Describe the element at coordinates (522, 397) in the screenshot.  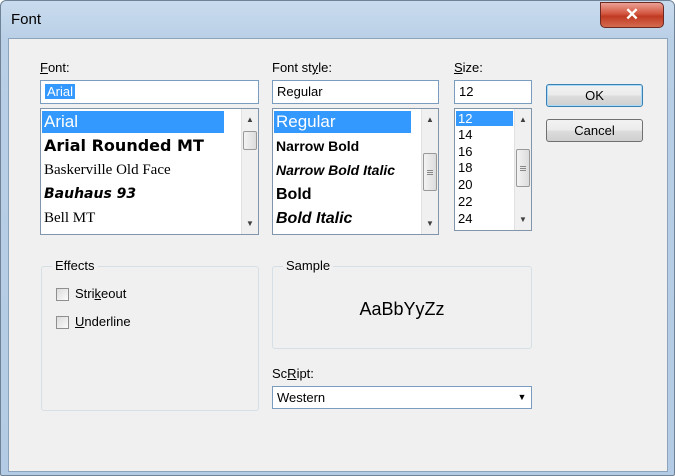
I see `chevron-down-icon: ▼` at that location.